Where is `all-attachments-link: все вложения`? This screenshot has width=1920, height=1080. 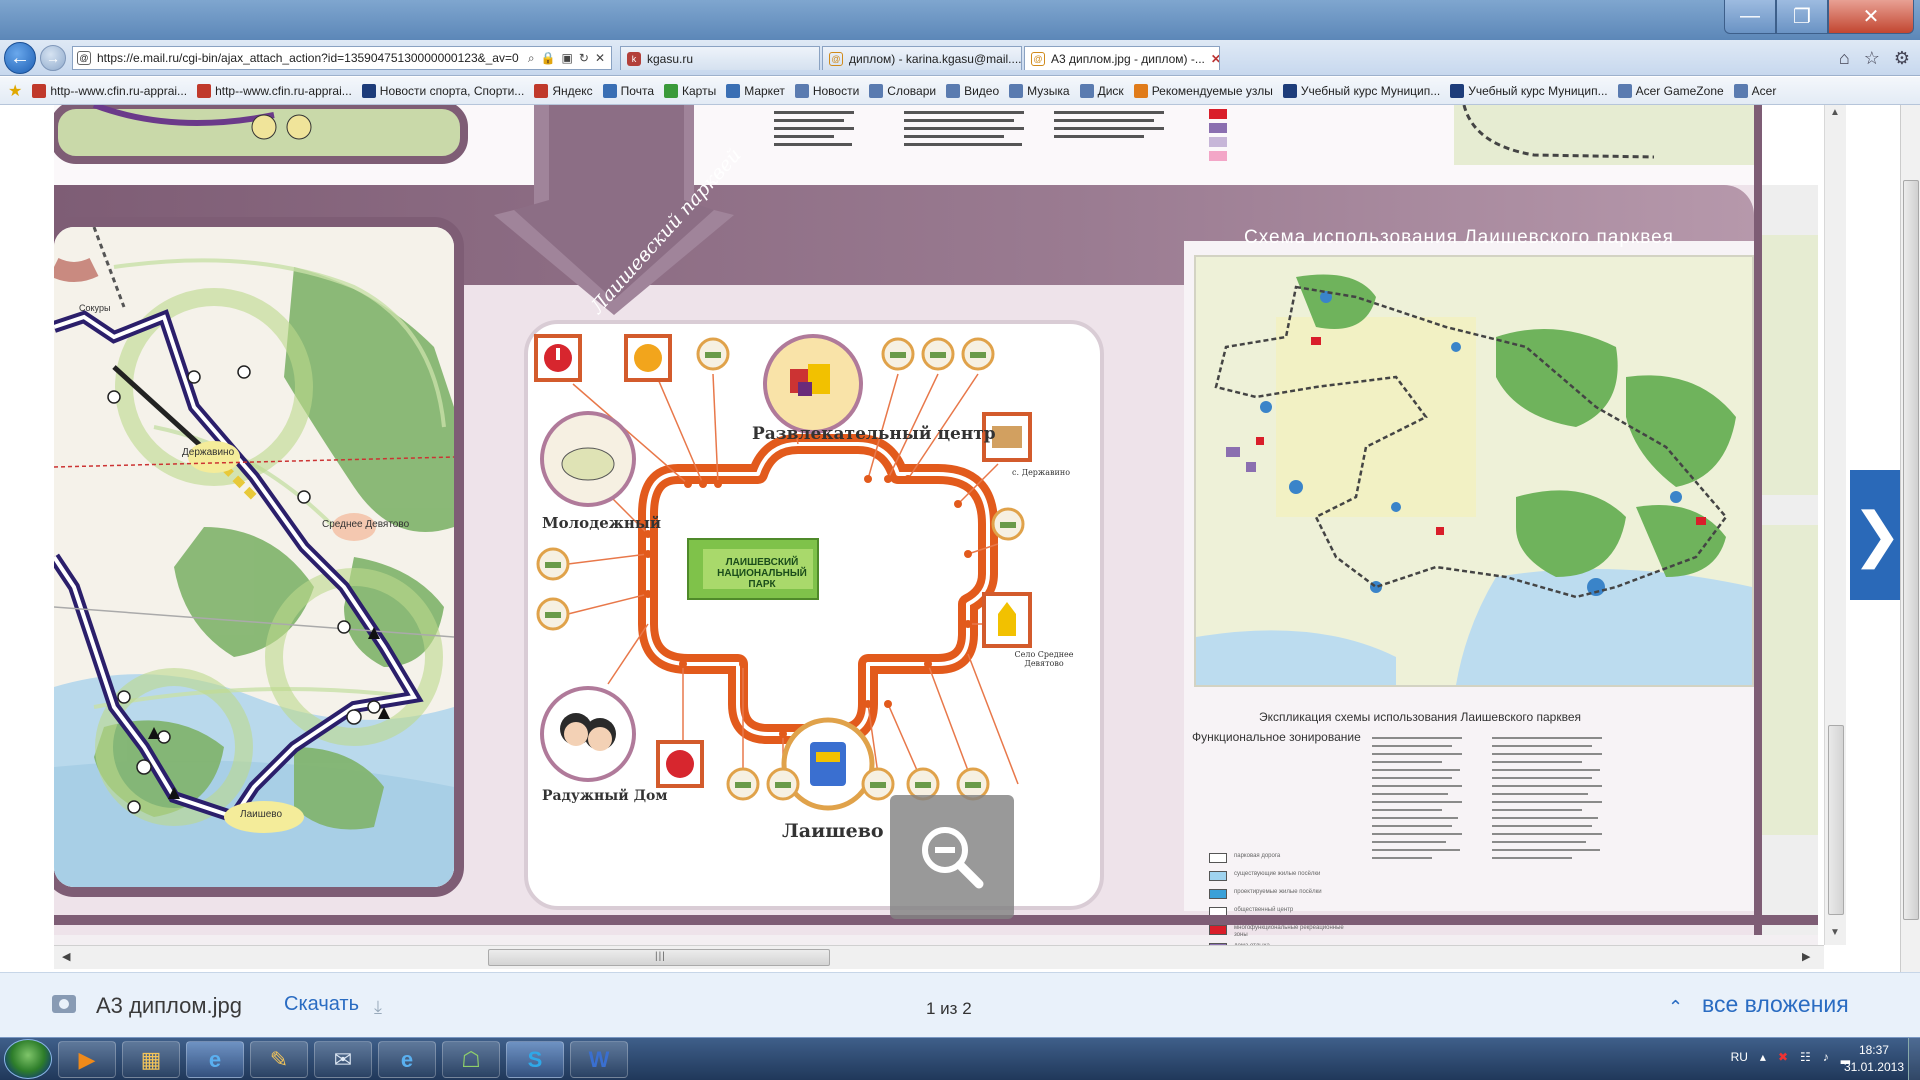 all-attachments-link: все вложения is located at coordinates (1775, 1004).